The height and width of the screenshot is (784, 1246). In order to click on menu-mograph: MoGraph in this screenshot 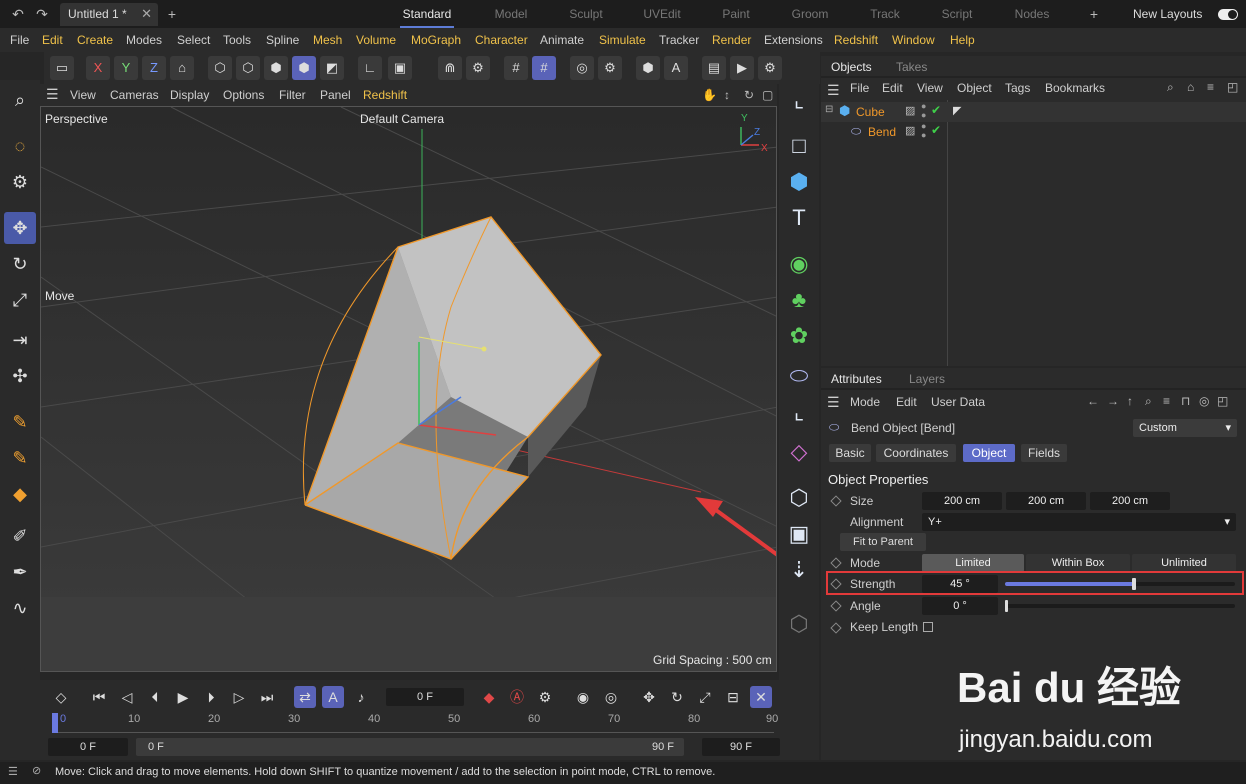, I will do `click(436, 40)`.